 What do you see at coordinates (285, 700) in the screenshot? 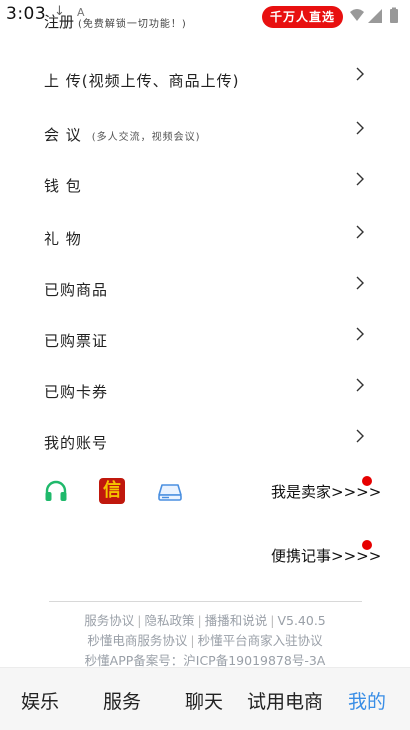
I see `tab-trial-ecommerce: 试用电商` at bounding box center [285, 700].